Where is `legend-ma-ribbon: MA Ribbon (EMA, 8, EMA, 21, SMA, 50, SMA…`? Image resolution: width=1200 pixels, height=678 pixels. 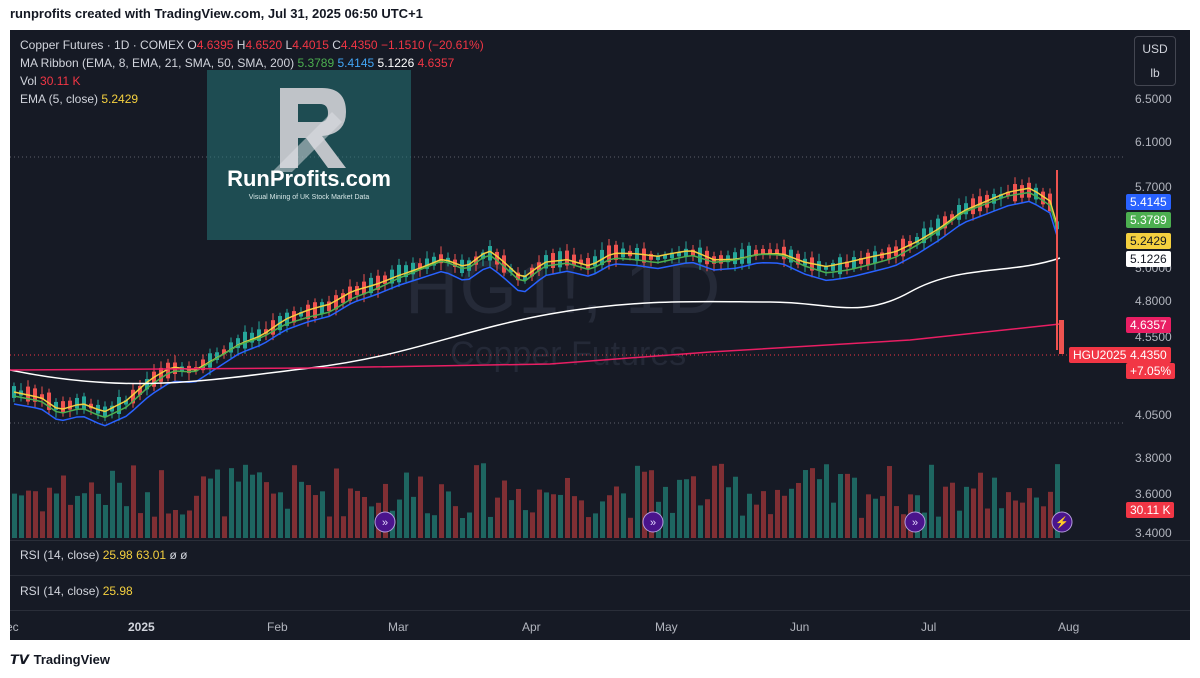 legend-ma-ribbon: MA Ribbon (EMA, 8, EMA, 21, SMA, 50, SMA… is located at coordinates (237, 63).